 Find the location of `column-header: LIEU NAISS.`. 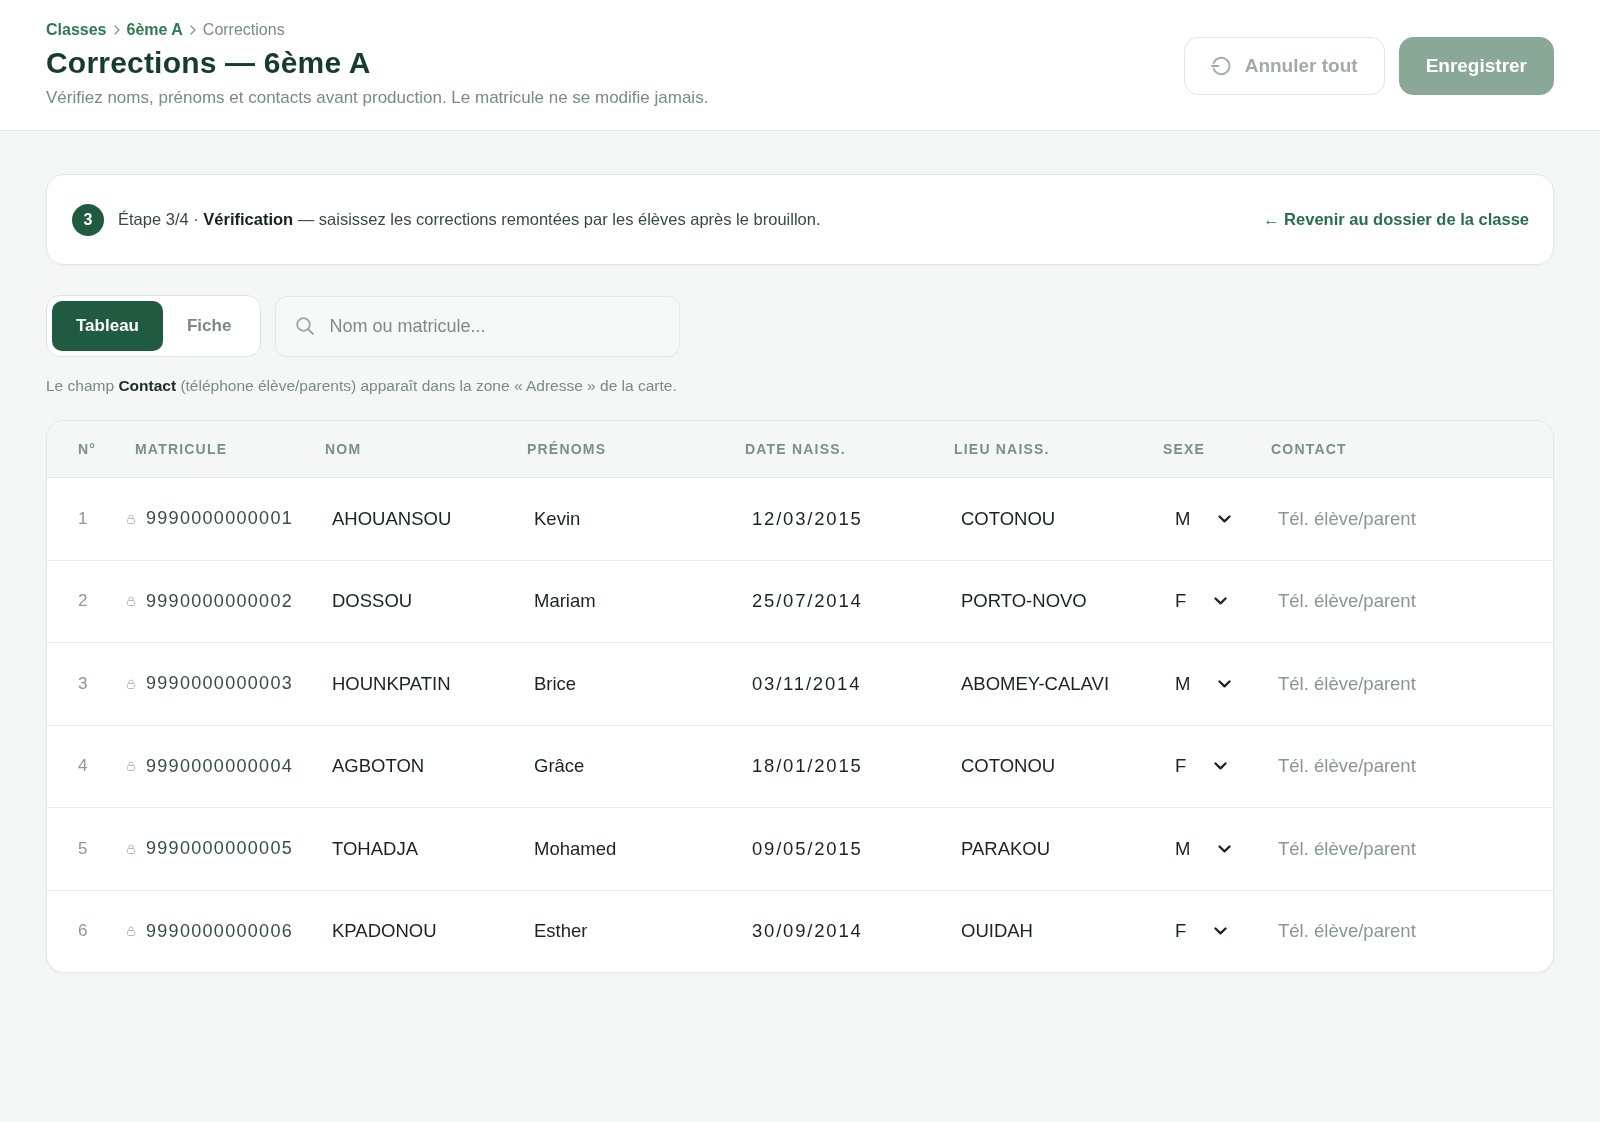

column-header: LIEU NAISS. is located at coordinates (1002, 449).